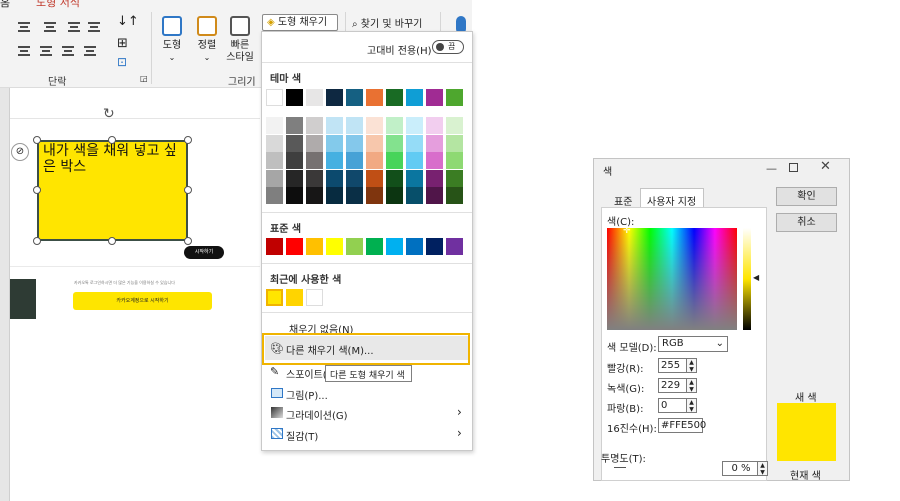  I want to click on align-left-icon, so click(24, 51).